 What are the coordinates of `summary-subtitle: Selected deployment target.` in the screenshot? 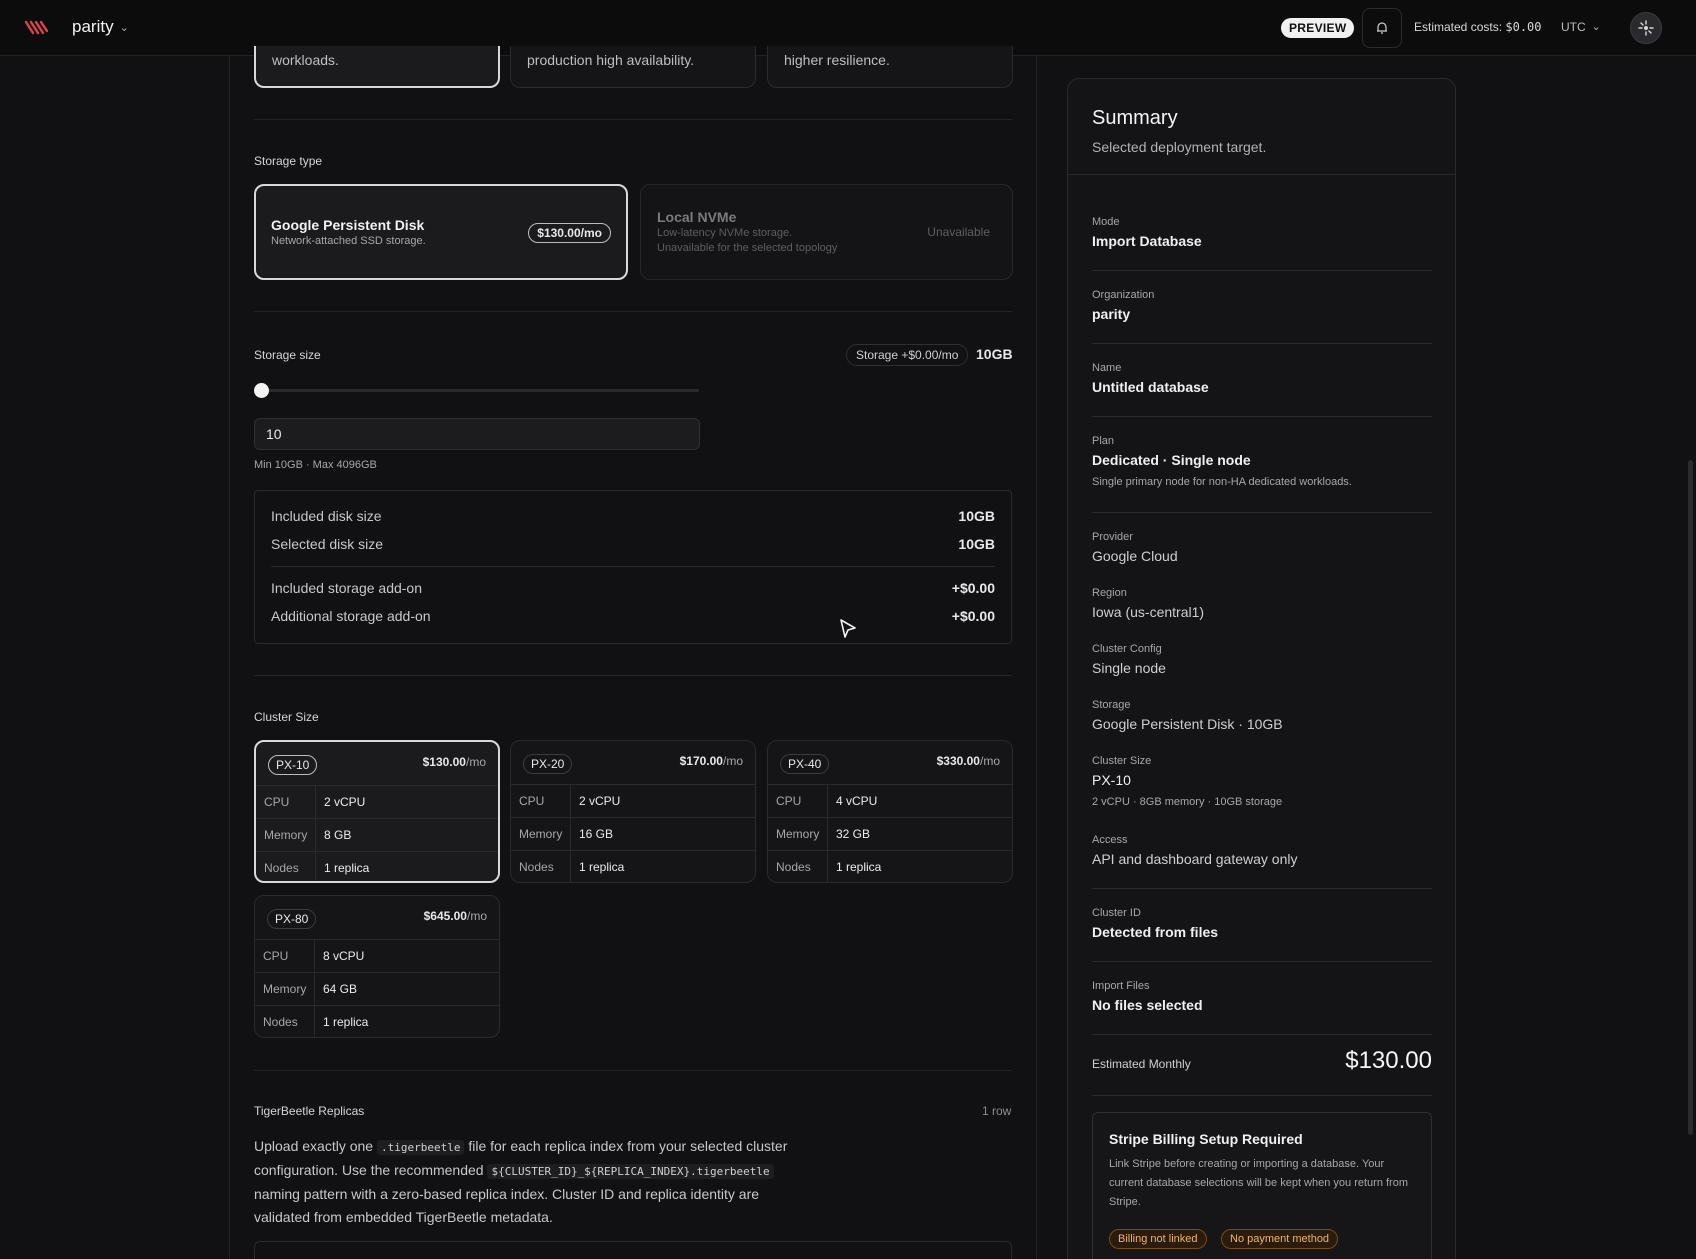 It's located at (1179, 147).